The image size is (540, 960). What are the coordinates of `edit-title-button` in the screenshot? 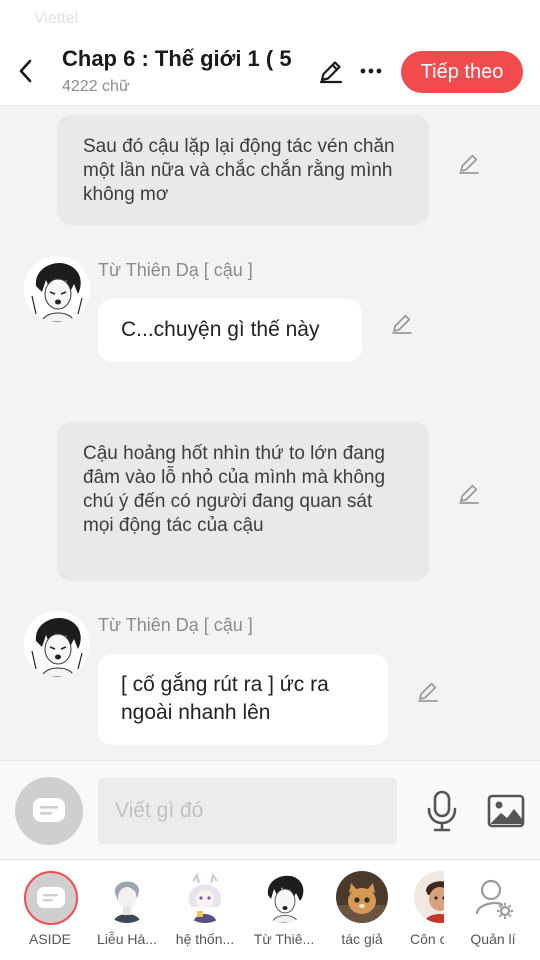 It's located at (331, 71).